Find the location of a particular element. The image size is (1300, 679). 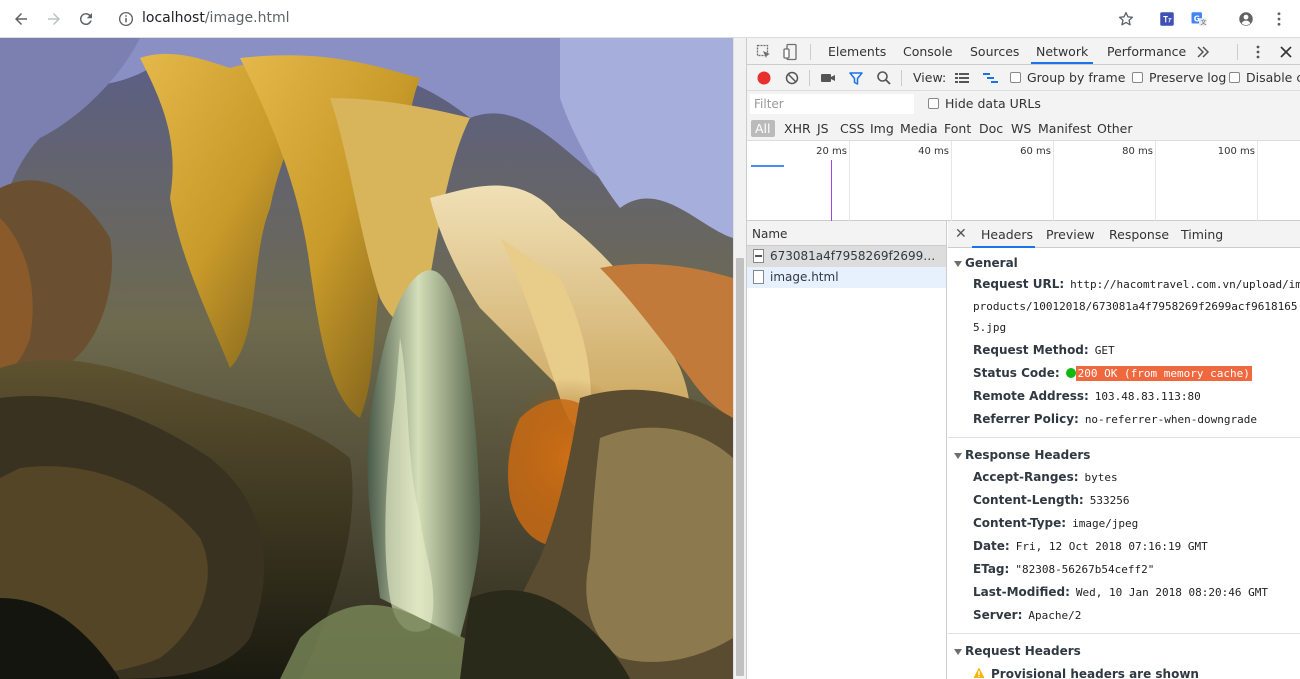

type-other: Other is located at coordinates (1115, 128).